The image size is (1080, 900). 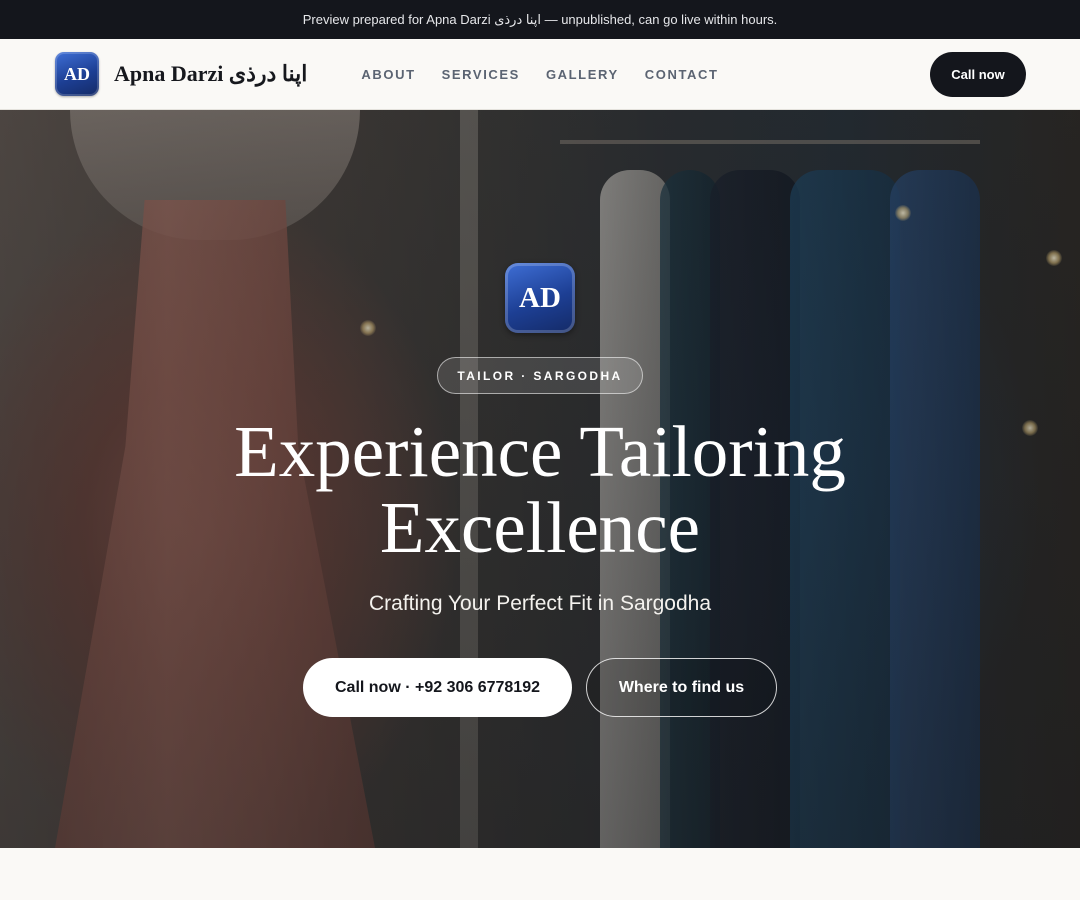 I want to click on hero-logo-initials: AD, so click(x=540, y=297).